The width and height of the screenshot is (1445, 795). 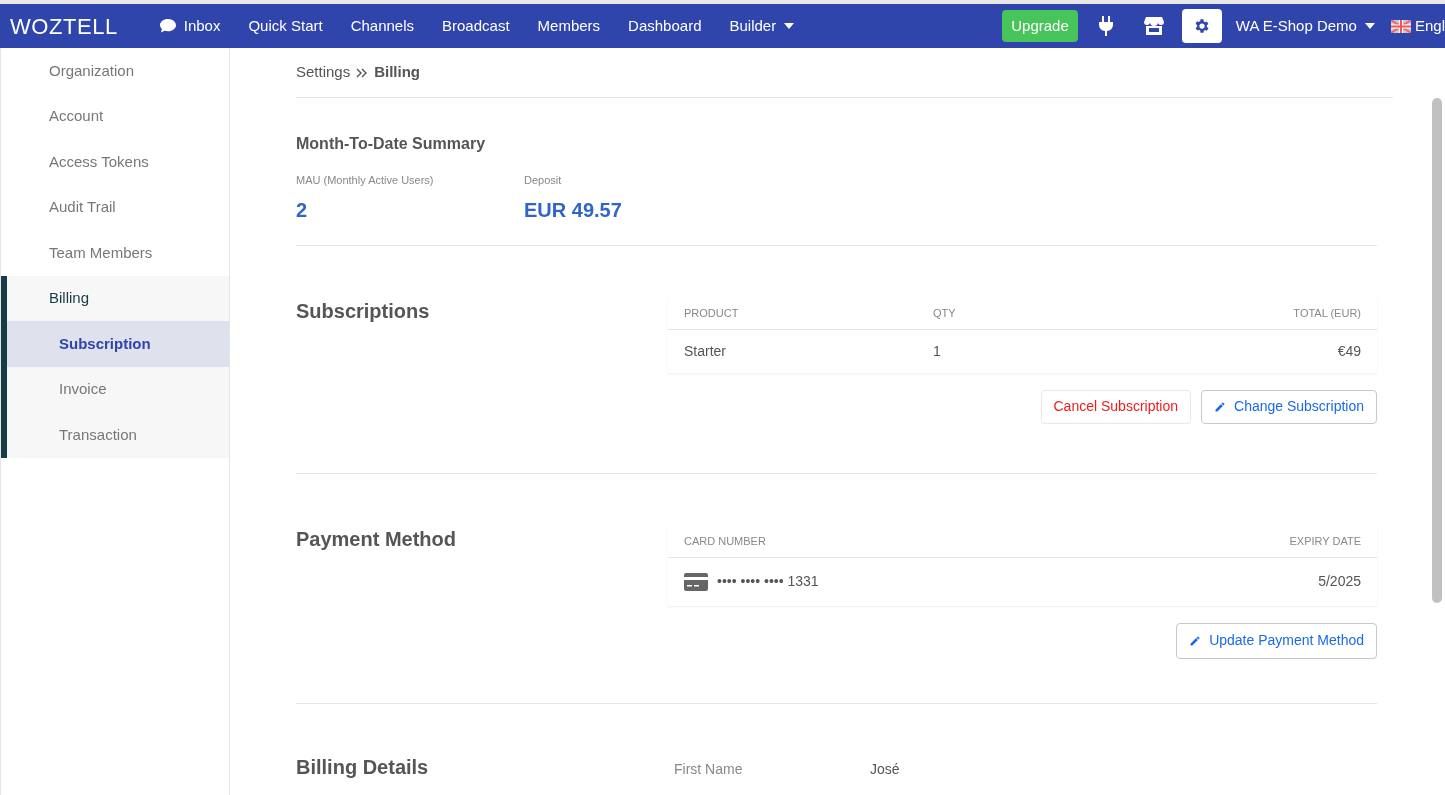 I want to click on nav-link: Channels, so click(x=382, y=26).